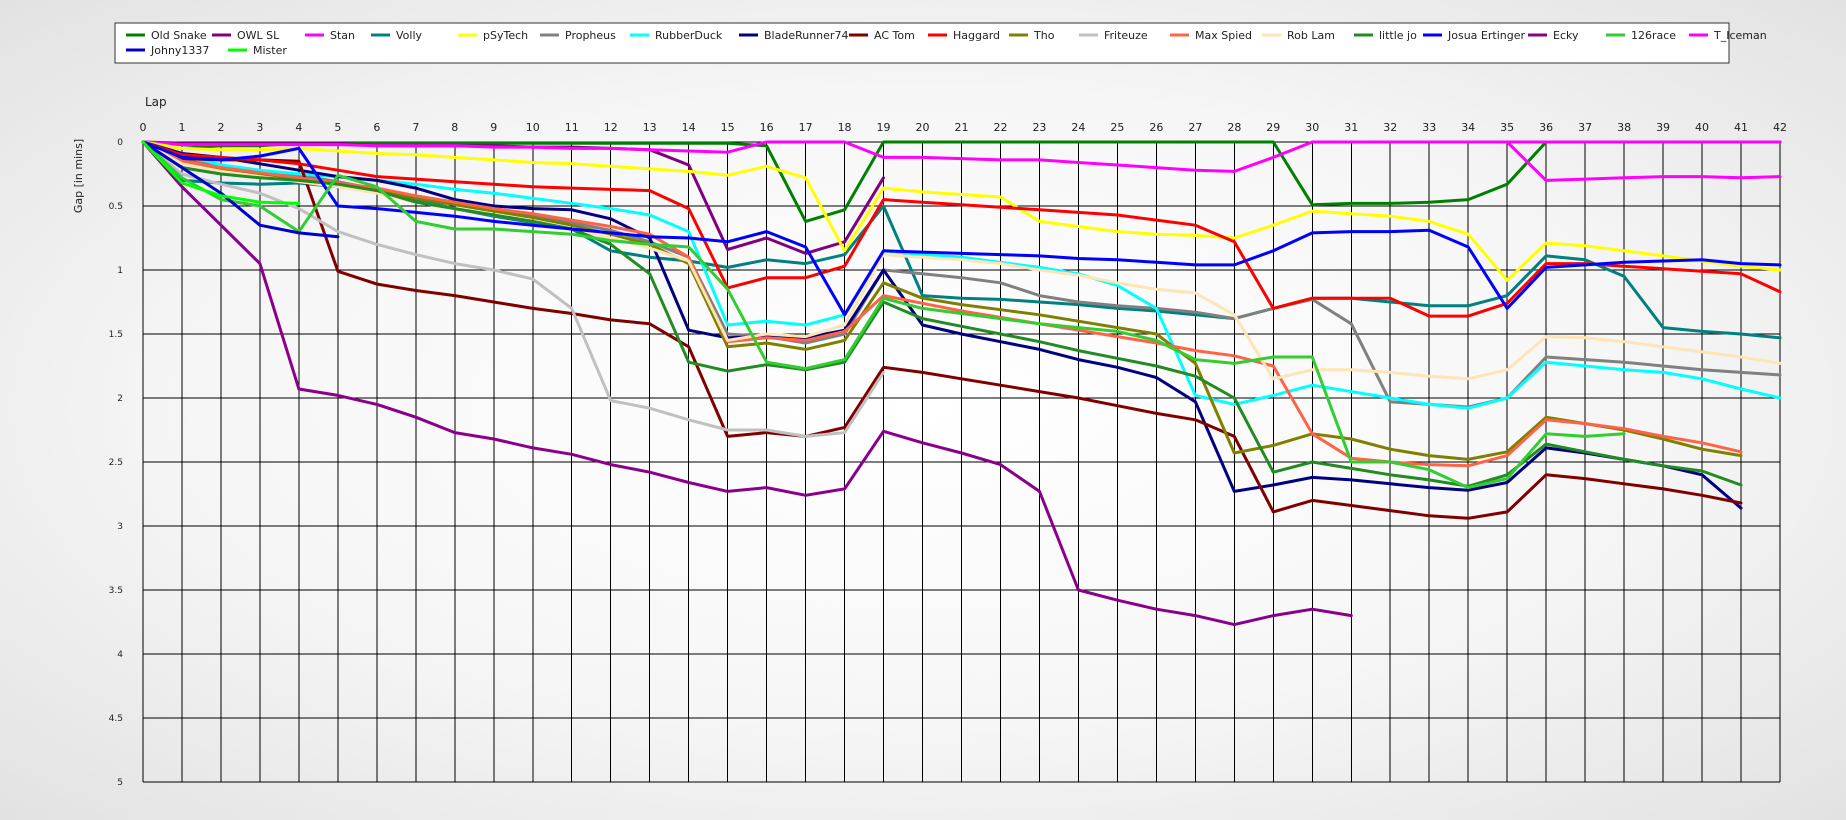 Image resolution: width=1846 pixels, height=820 pixels. I want to click on legend-label: RubberDuck, so click(689, 35).